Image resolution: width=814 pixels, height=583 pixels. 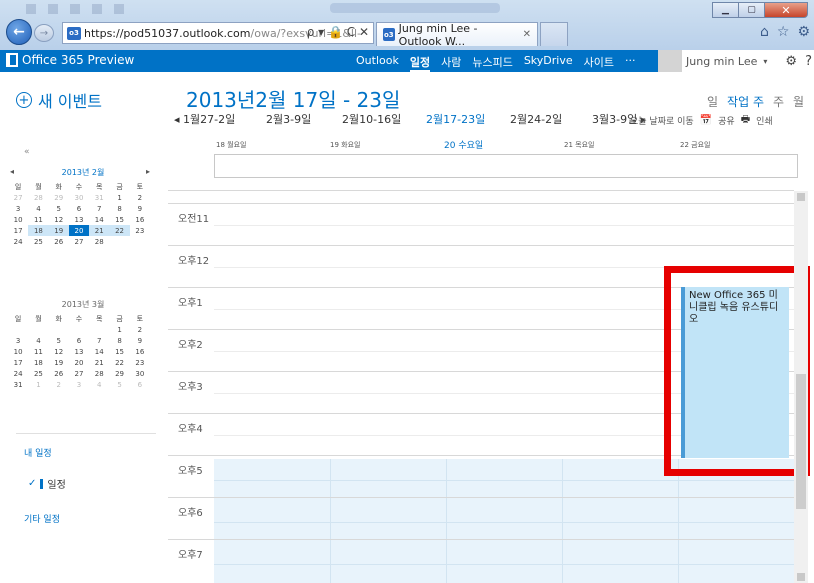 I want to click on day-cell: 26, so click(x=59, y=373).